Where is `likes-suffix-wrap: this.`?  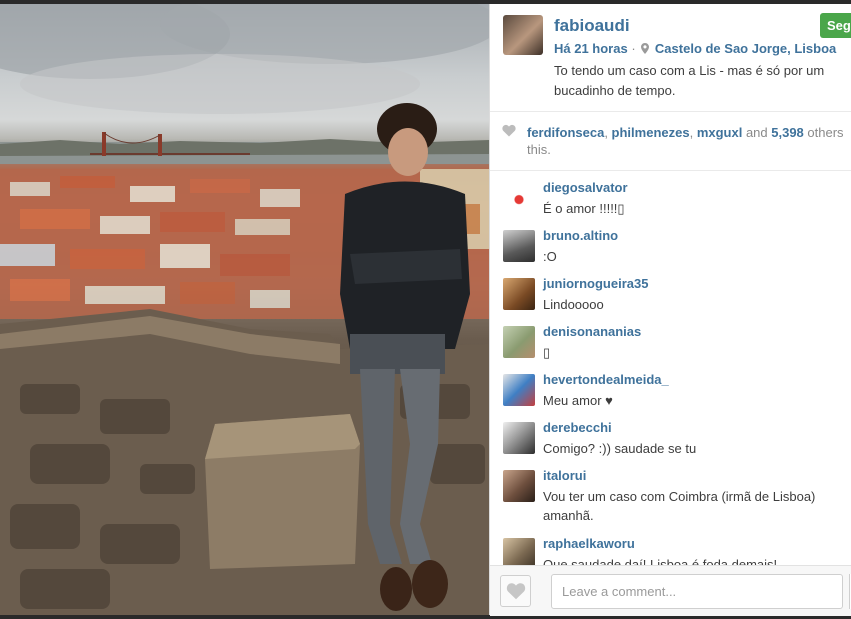 likes-suffix-wrap: this. is located at coordinates (539, 149).